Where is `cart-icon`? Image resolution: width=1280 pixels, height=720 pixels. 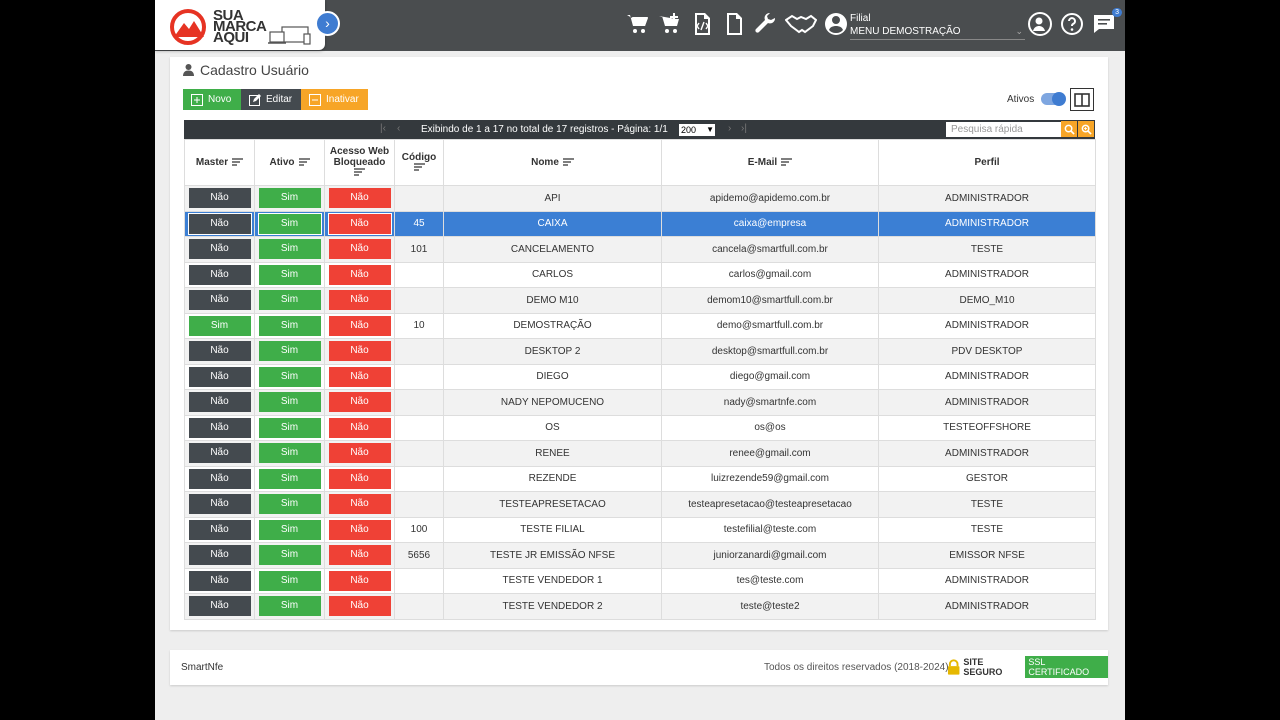
cart-icon is located at coordinates (638, 24).